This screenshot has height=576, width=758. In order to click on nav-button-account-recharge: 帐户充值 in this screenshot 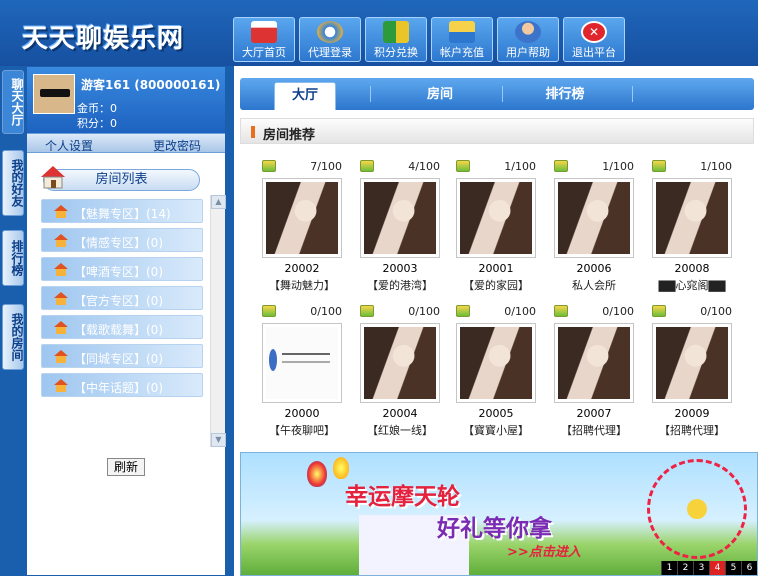, I will do `click(462, 39)`.